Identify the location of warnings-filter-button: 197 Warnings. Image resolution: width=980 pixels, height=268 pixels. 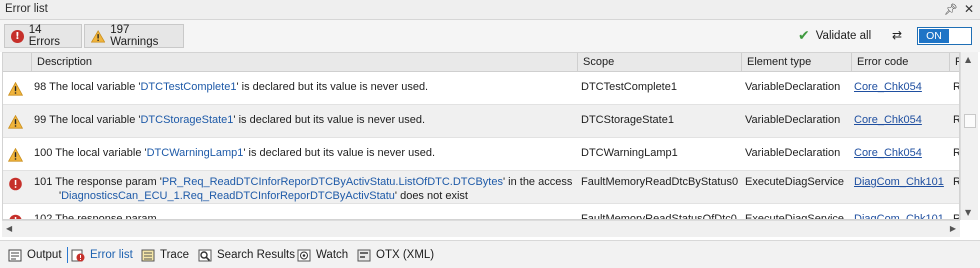
(134, 36).